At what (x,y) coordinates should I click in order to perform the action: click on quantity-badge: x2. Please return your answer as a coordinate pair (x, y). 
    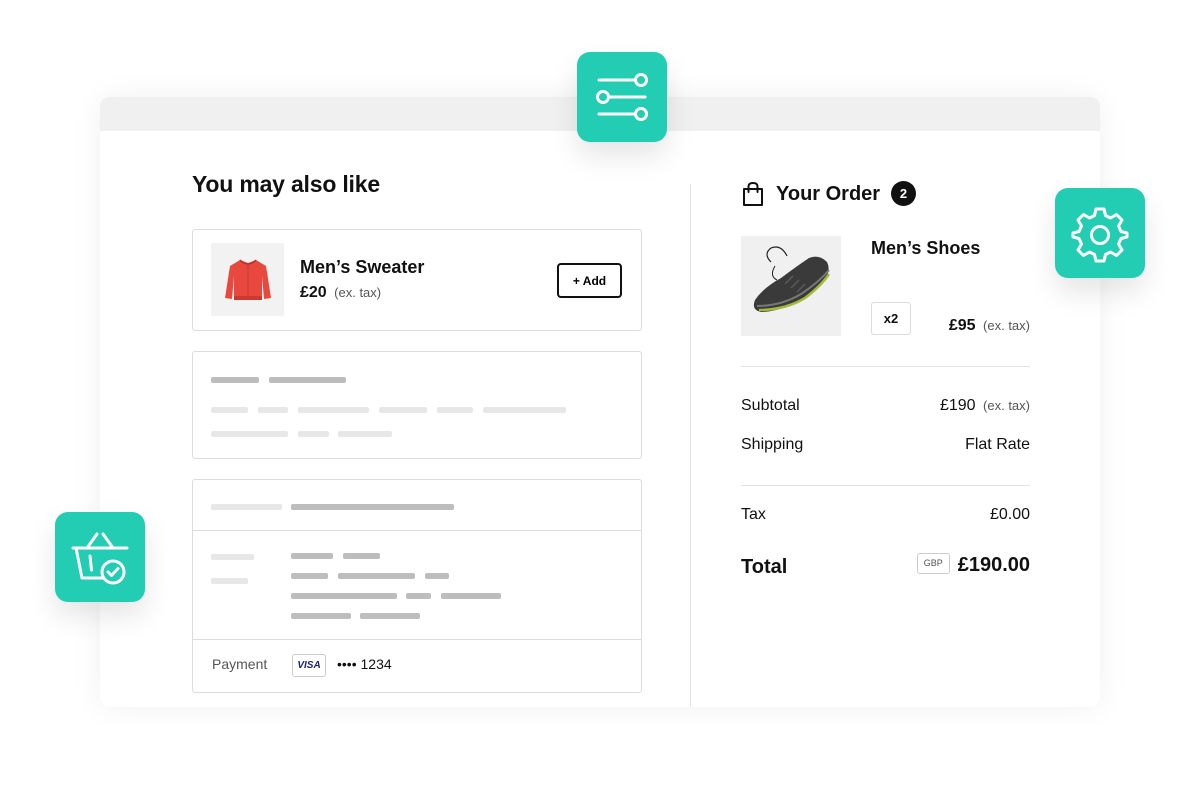
    Looking at the image, I should click on (891, 318).